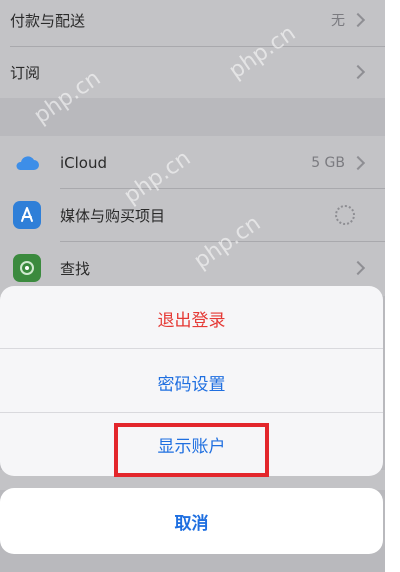  I want to click on right-edge, so click(392, 286).